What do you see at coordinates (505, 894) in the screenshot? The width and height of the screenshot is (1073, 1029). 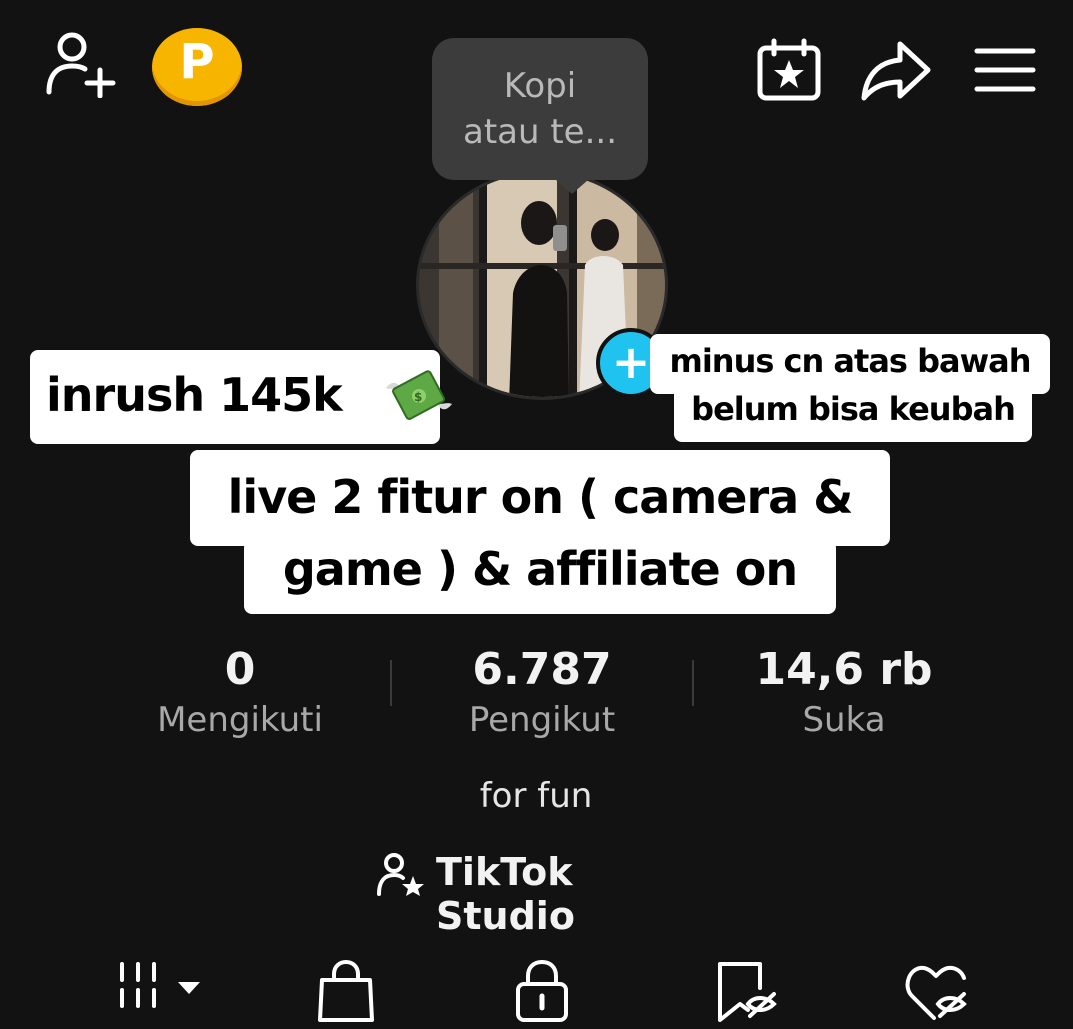 I see `tiktok-studio-label: TikTok Studio` at bounding box center [505, 894].